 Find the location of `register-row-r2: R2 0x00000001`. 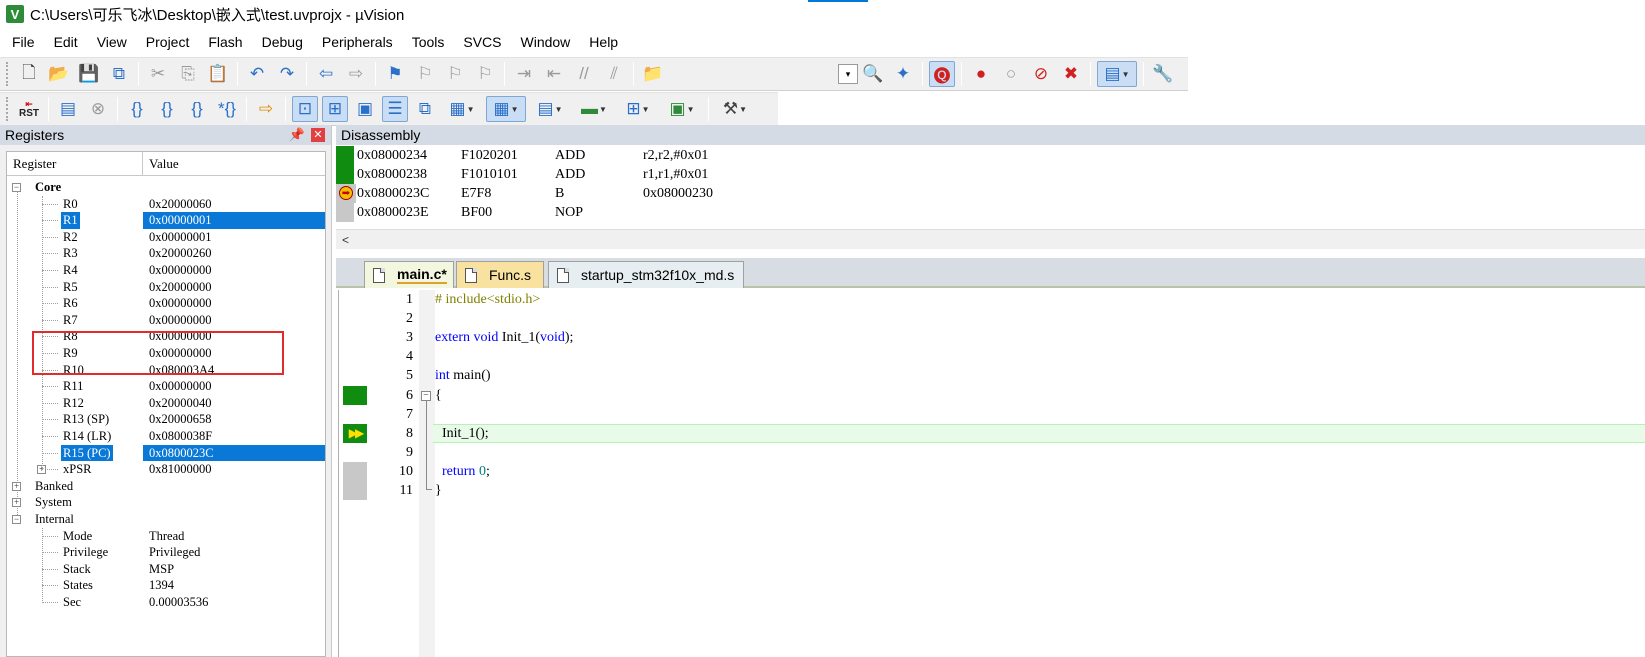

register-row-r2: R2 0x00000001 is located at coordinates (166, 237).